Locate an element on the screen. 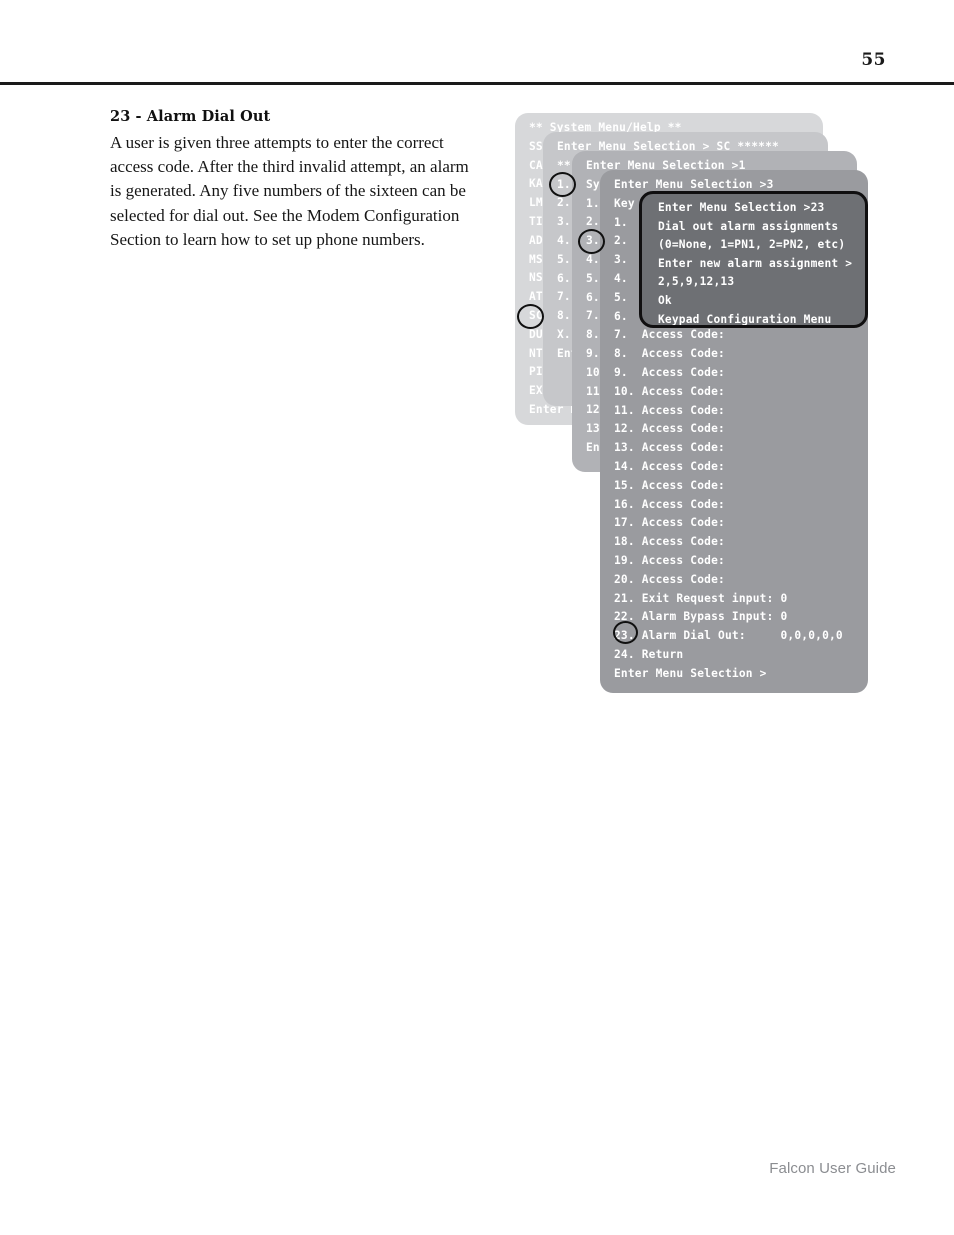  annotation-circle-menu-sc is located at coordinates (530, 316).